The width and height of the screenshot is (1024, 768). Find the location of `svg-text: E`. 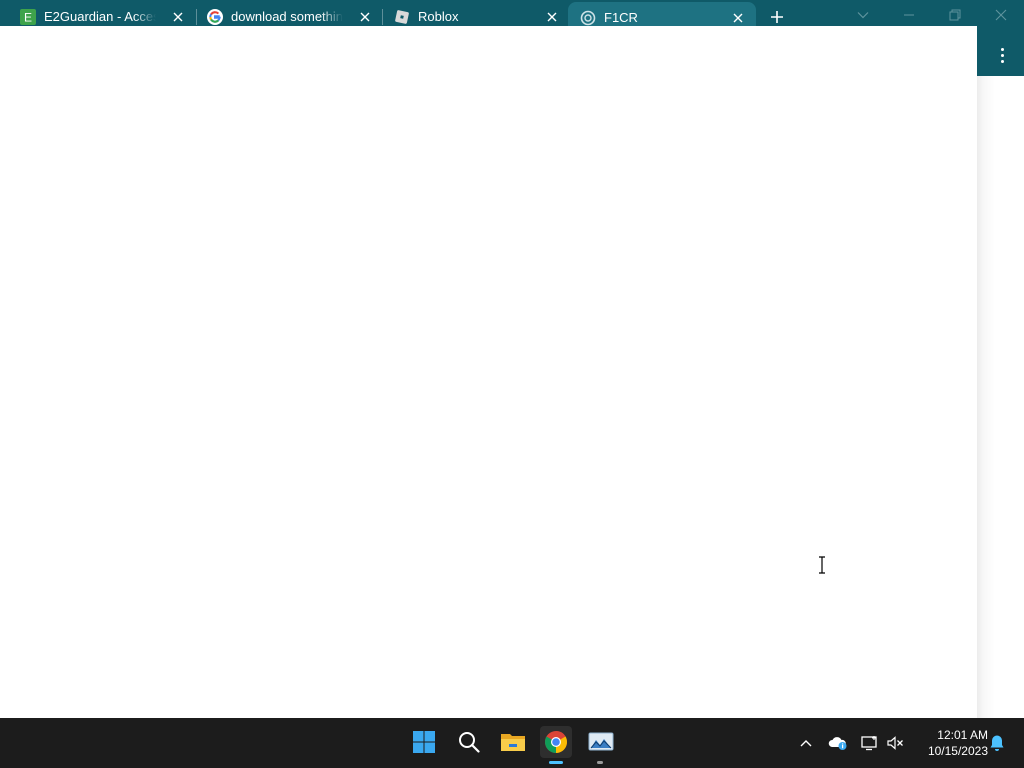

svg-text: E is located at coordinates (28, 17).